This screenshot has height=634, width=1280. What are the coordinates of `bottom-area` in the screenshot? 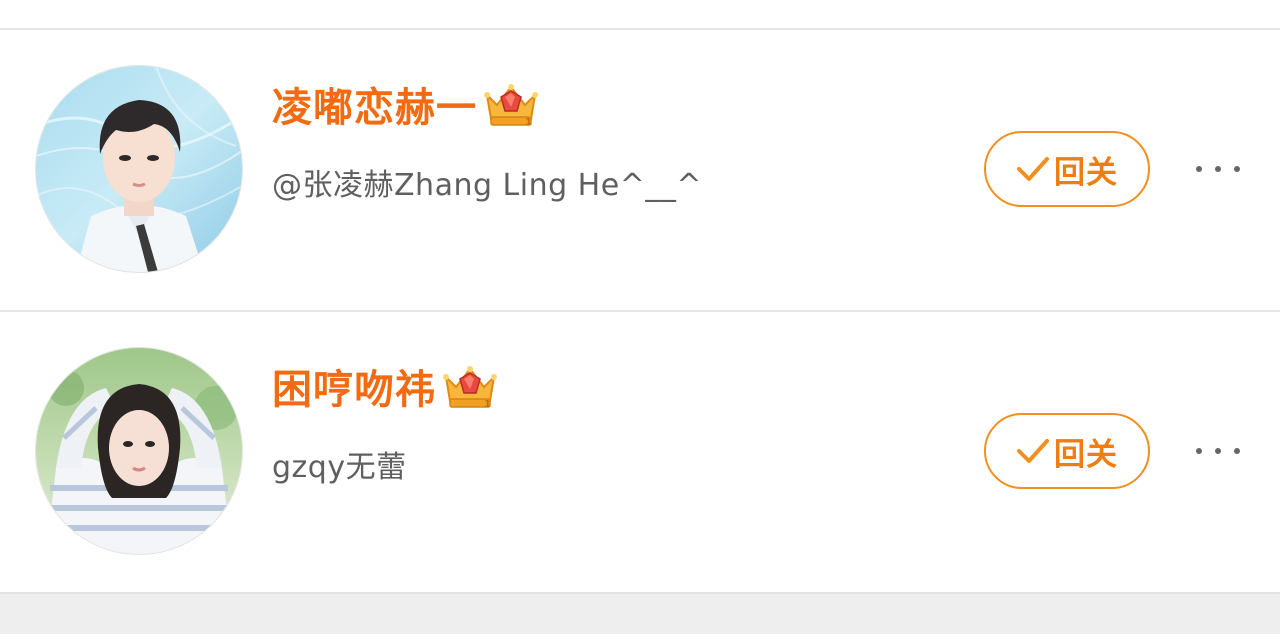 It's located at (640, 613).